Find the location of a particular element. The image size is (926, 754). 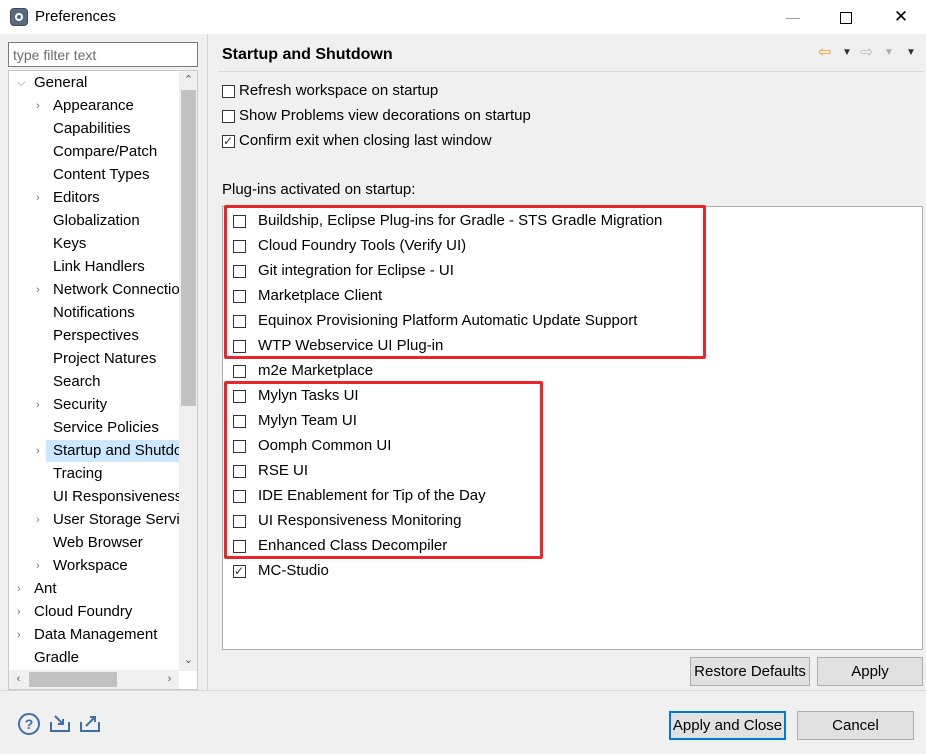

tree-item: Content Types is located at coordinates (112, 175).